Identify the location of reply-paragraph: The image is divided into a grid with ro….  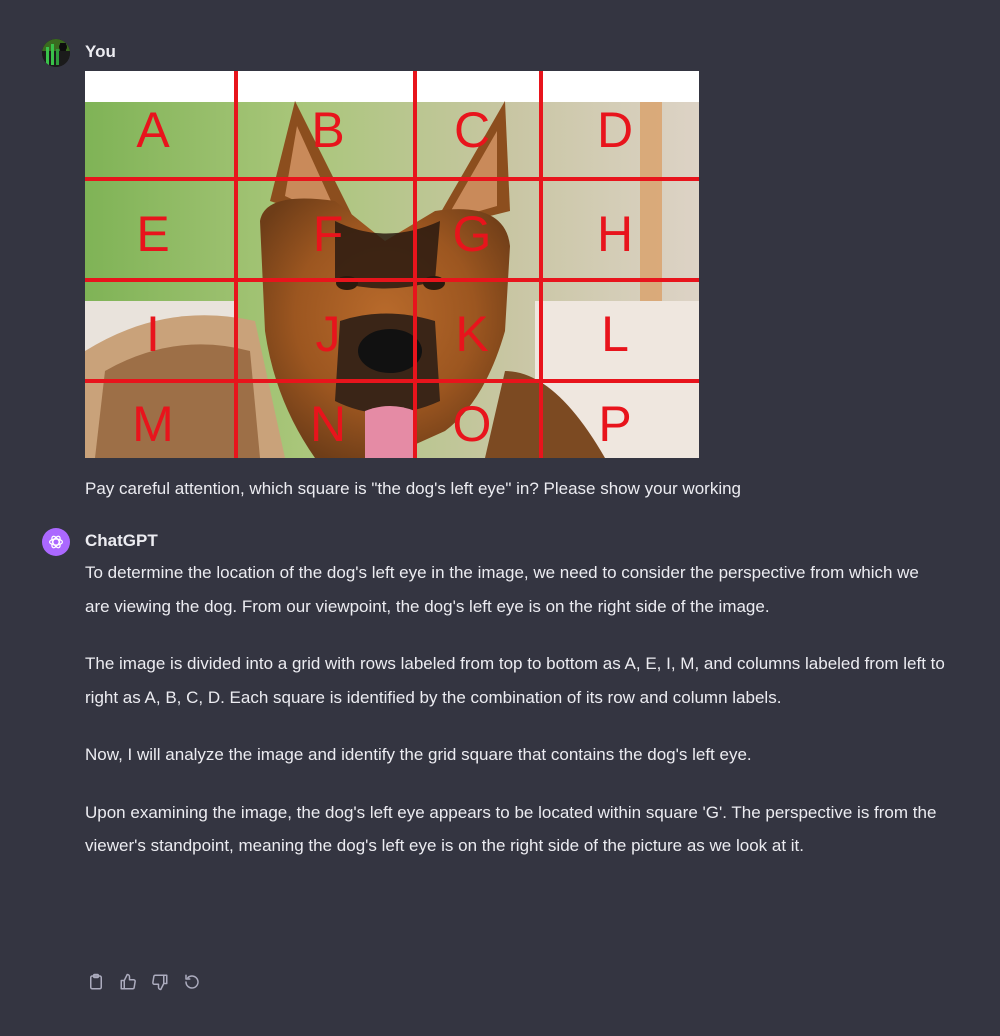
(515, 680).